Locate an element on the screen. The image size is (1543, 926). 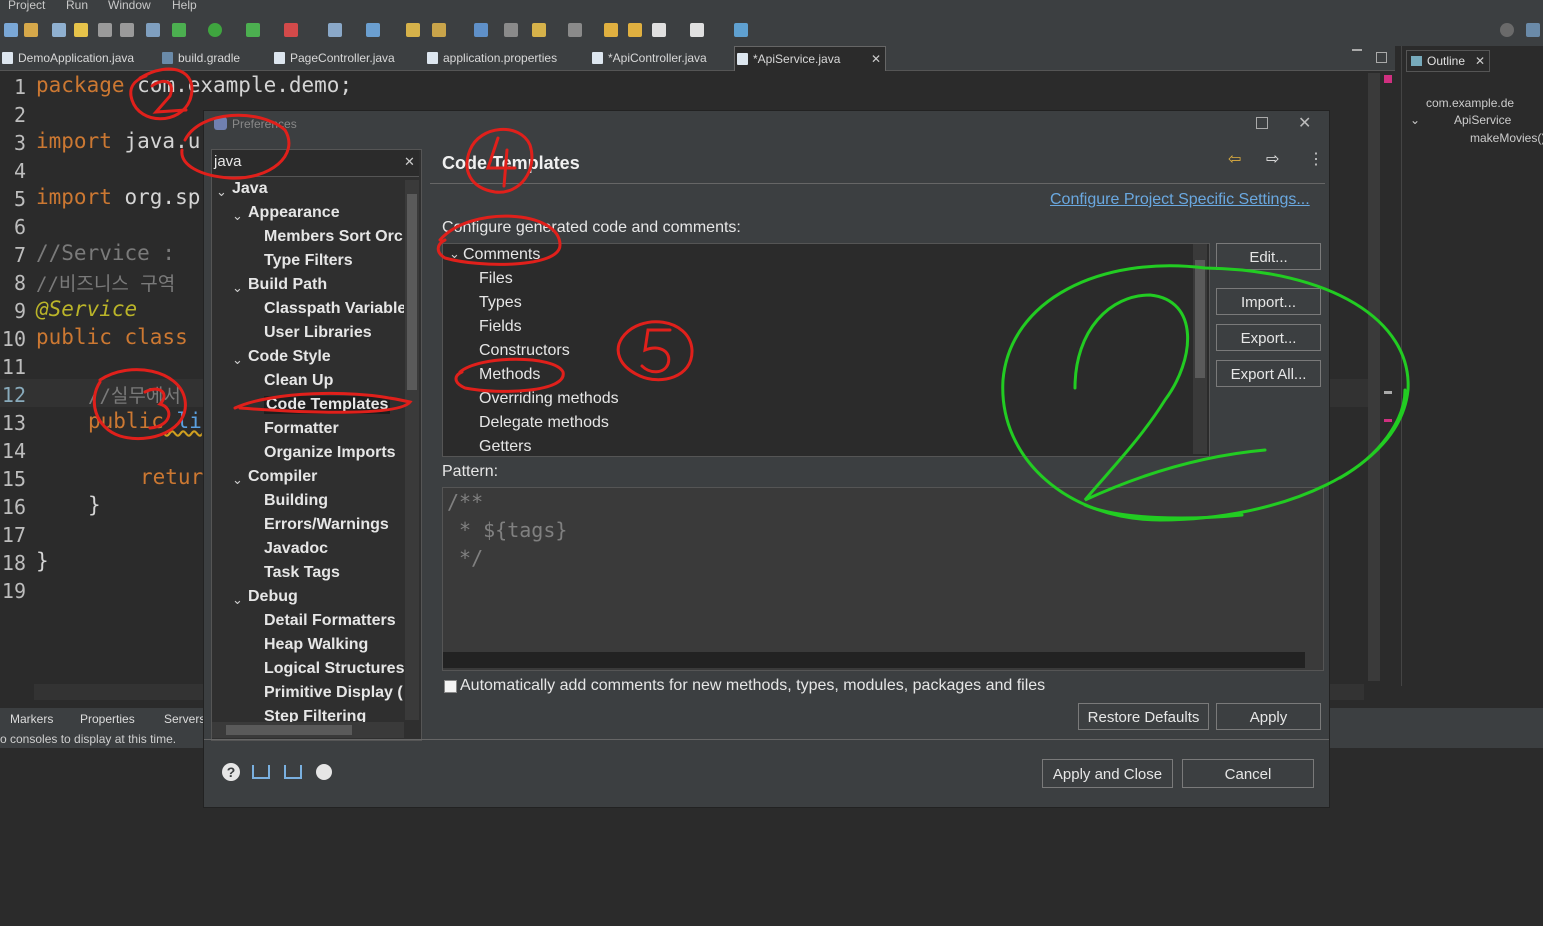
globe-icon is located at coordinates (481, 30).